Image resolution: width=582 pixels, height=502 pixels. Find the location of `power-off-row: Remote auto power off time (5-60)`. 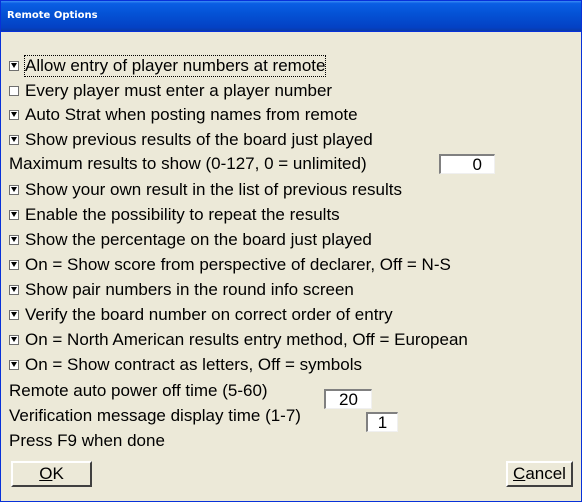

power-off-row: Remote auto power off time (5-60) is located at coordinates (138, 391).